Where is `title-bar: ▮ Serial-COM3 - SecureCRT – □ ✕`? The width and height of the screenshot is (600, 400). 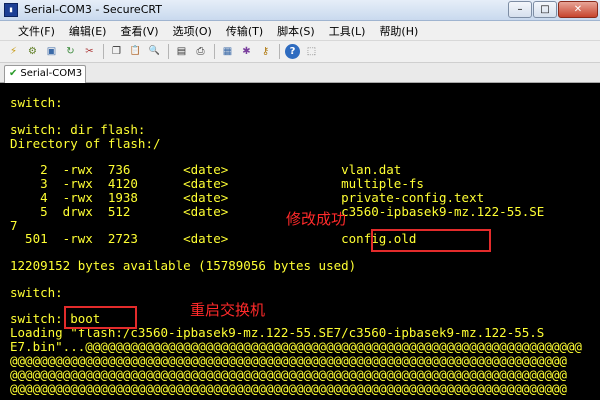 title-bar: ▮ Serial-COM3 - SecureCRT – □ ✕ is located at coordinates (300, 10).